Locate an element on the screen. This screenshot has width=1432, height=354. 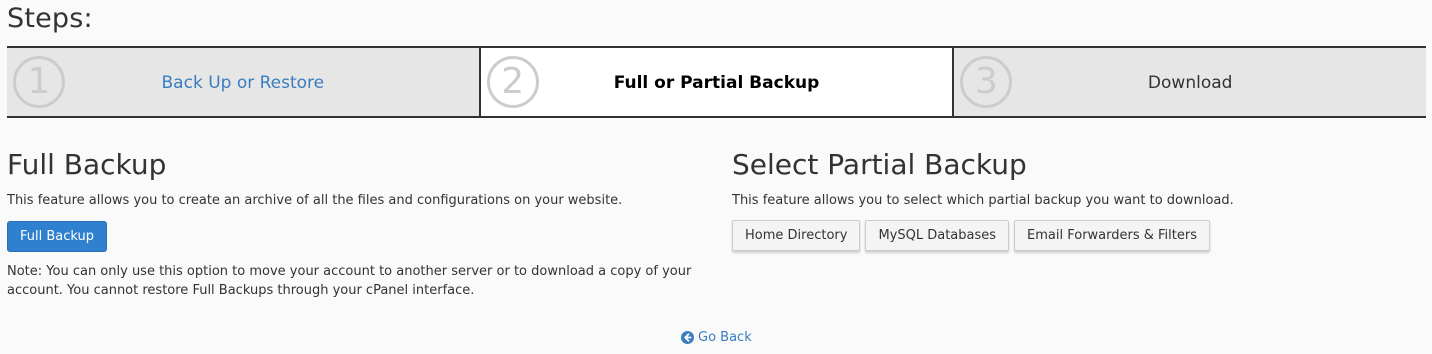
partial-backup-heading: Select Partial Backup is located at coordinates (879, 164).